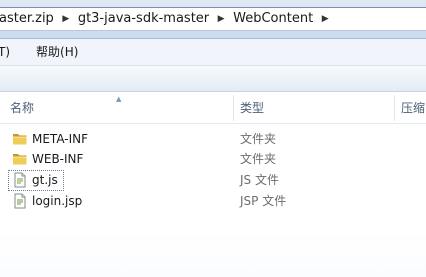 The image size is (426, 277). What do you see at coordinates (57, 201) in the screenshot?
I see `file-name: login.jsp` at bounding box center [57, 201].